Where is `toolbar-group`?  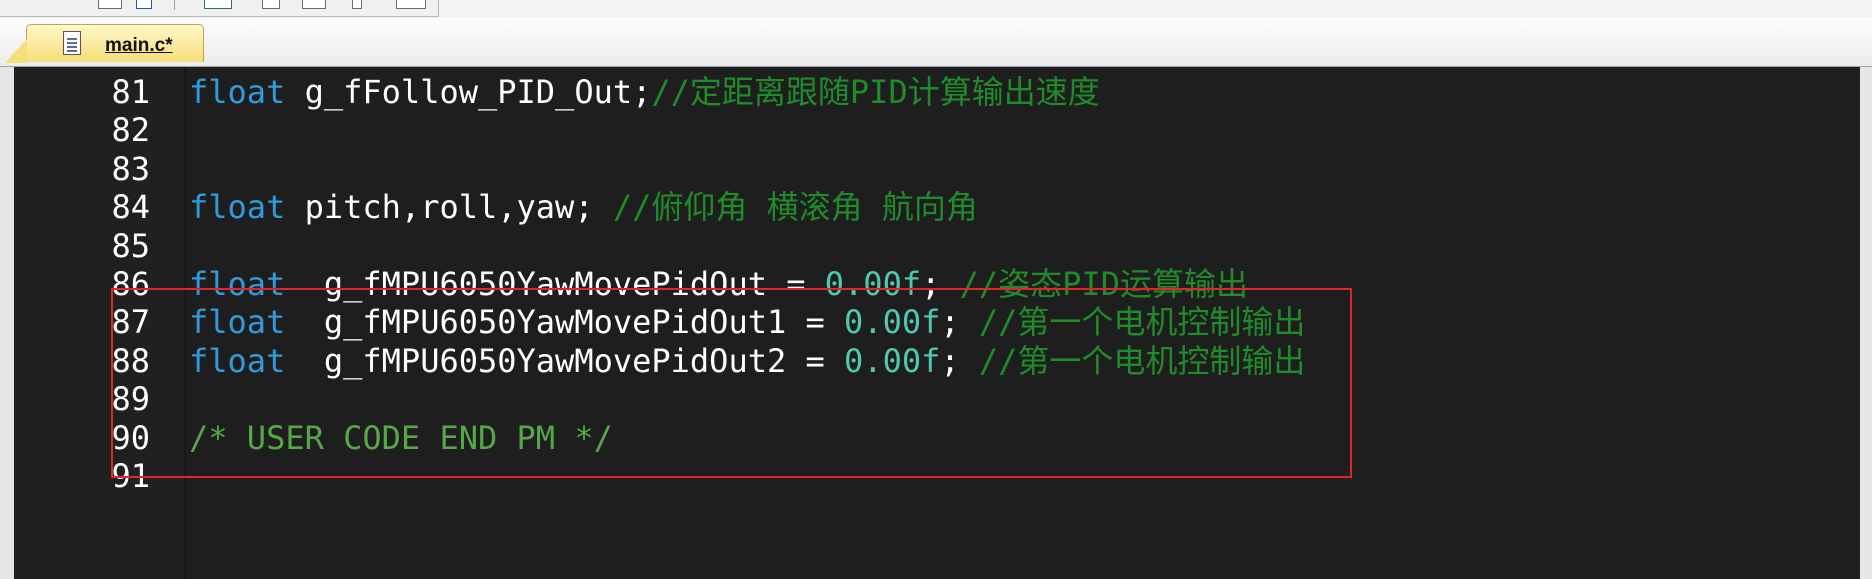
toolbar-group is located at coordinates (219, 8).